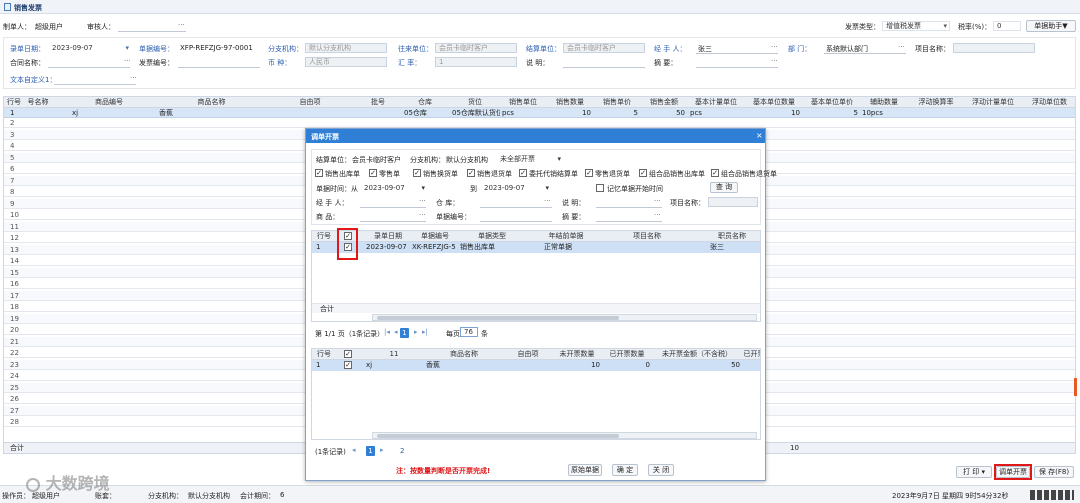  I want to click on dlg-warehouse-field, so click(516, 207).